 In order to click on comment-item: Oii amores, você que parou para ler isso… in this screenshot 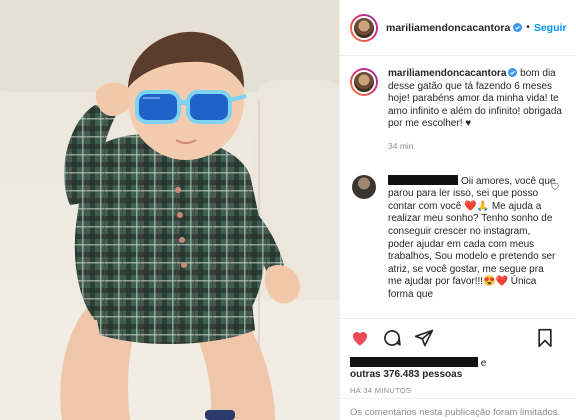, I will do `click(458, 238)`.